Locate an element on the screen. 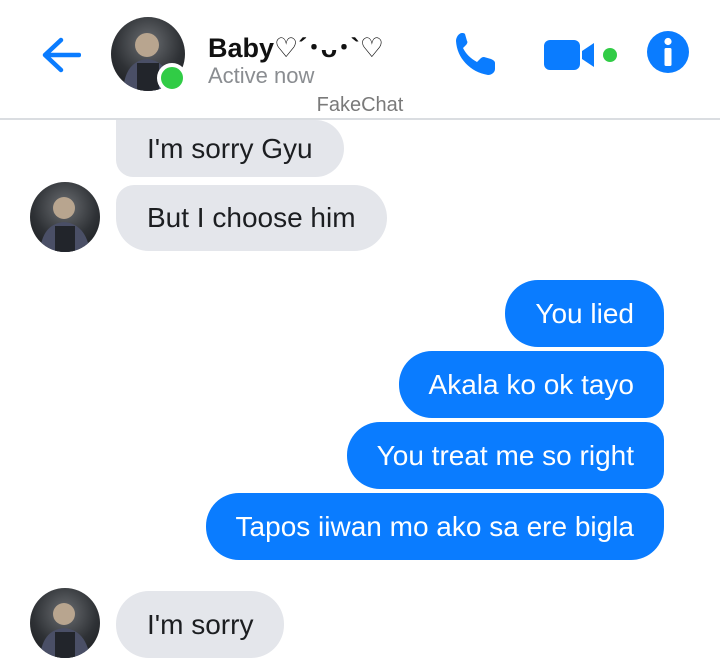 This screenshot has width=720, height=668. message-text: I'm sorry Gyu is located at coordinates (230, 148).